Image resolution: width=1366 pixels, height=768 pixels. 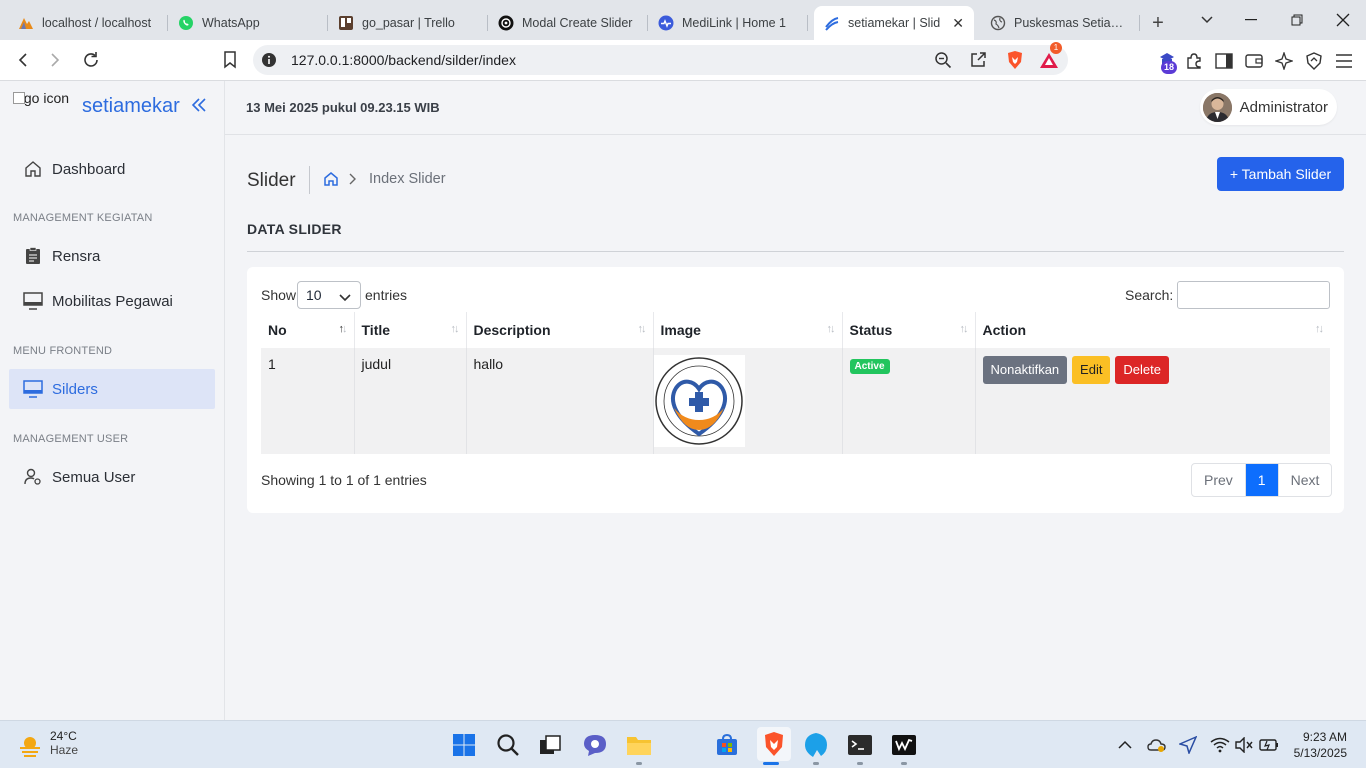 I want to click on sidebar-item-dashboard: Dashboard, so click(x=112, y=169).